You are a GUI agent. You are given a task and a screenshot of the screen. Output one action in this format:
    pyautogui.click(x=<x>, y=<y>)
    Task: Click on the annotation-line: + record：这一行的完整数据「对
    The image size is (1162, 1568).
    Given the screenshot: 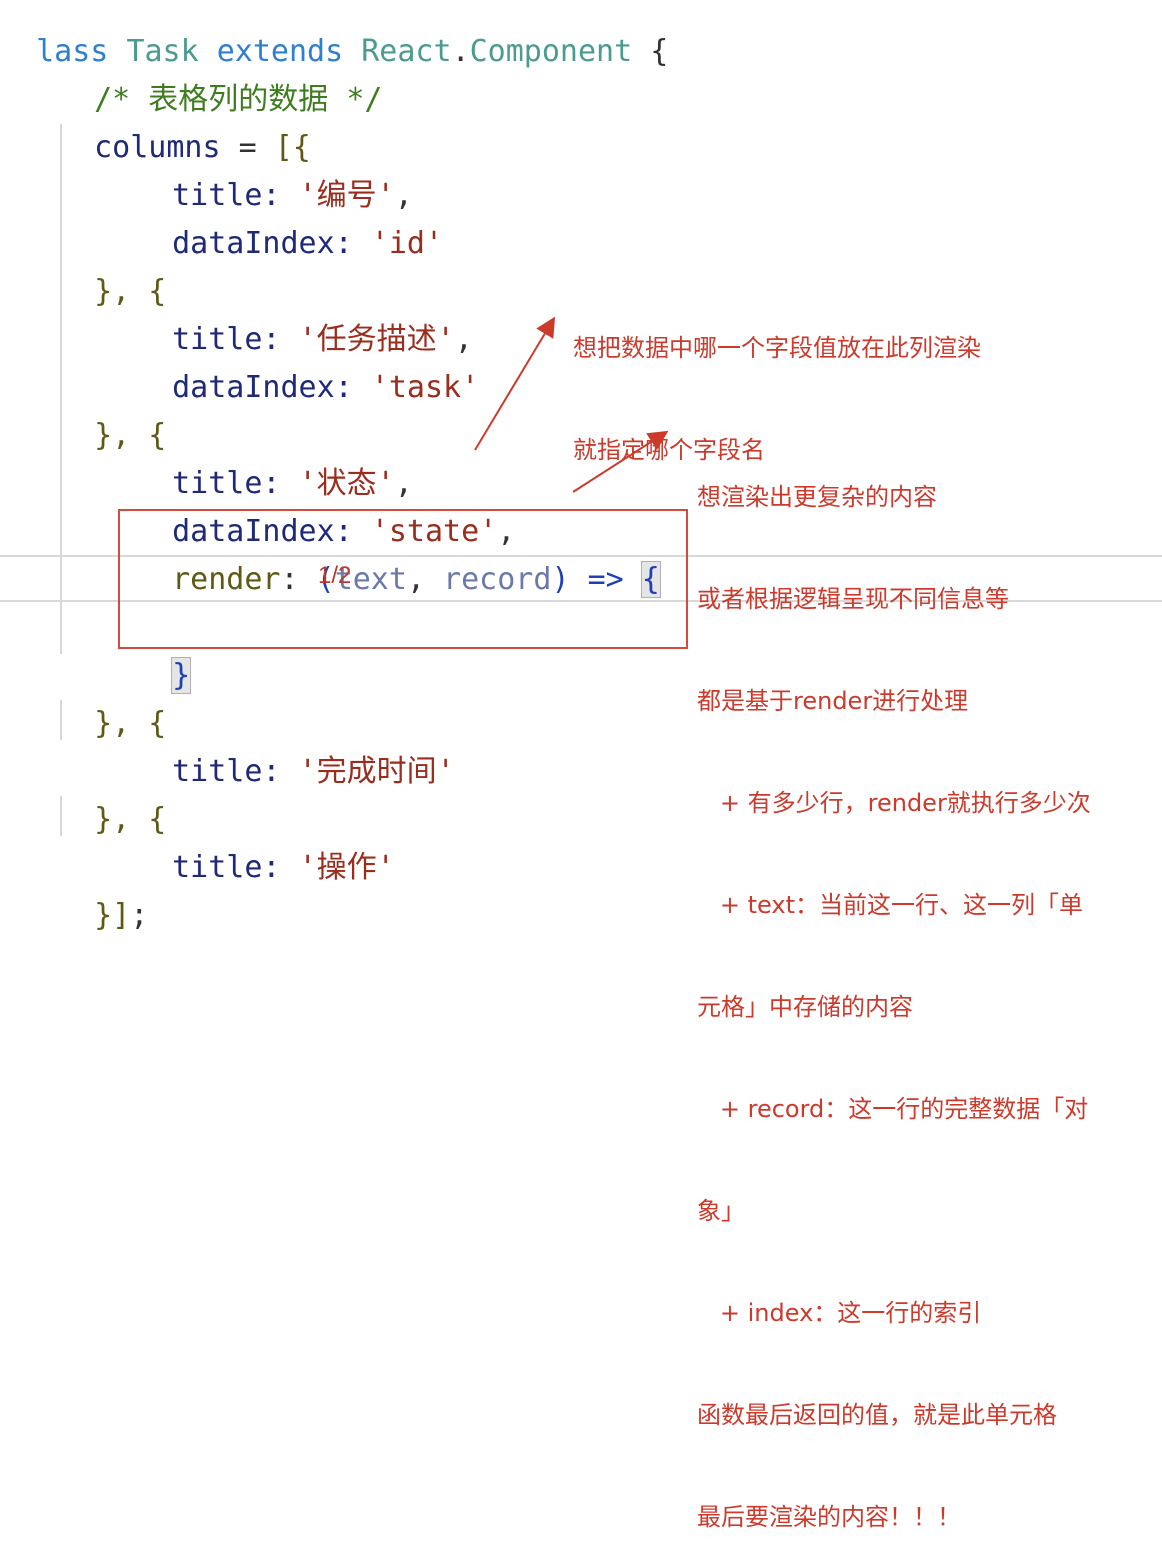 What is the action you would take?
    pyautogui.click(x=893, y=1109)
    